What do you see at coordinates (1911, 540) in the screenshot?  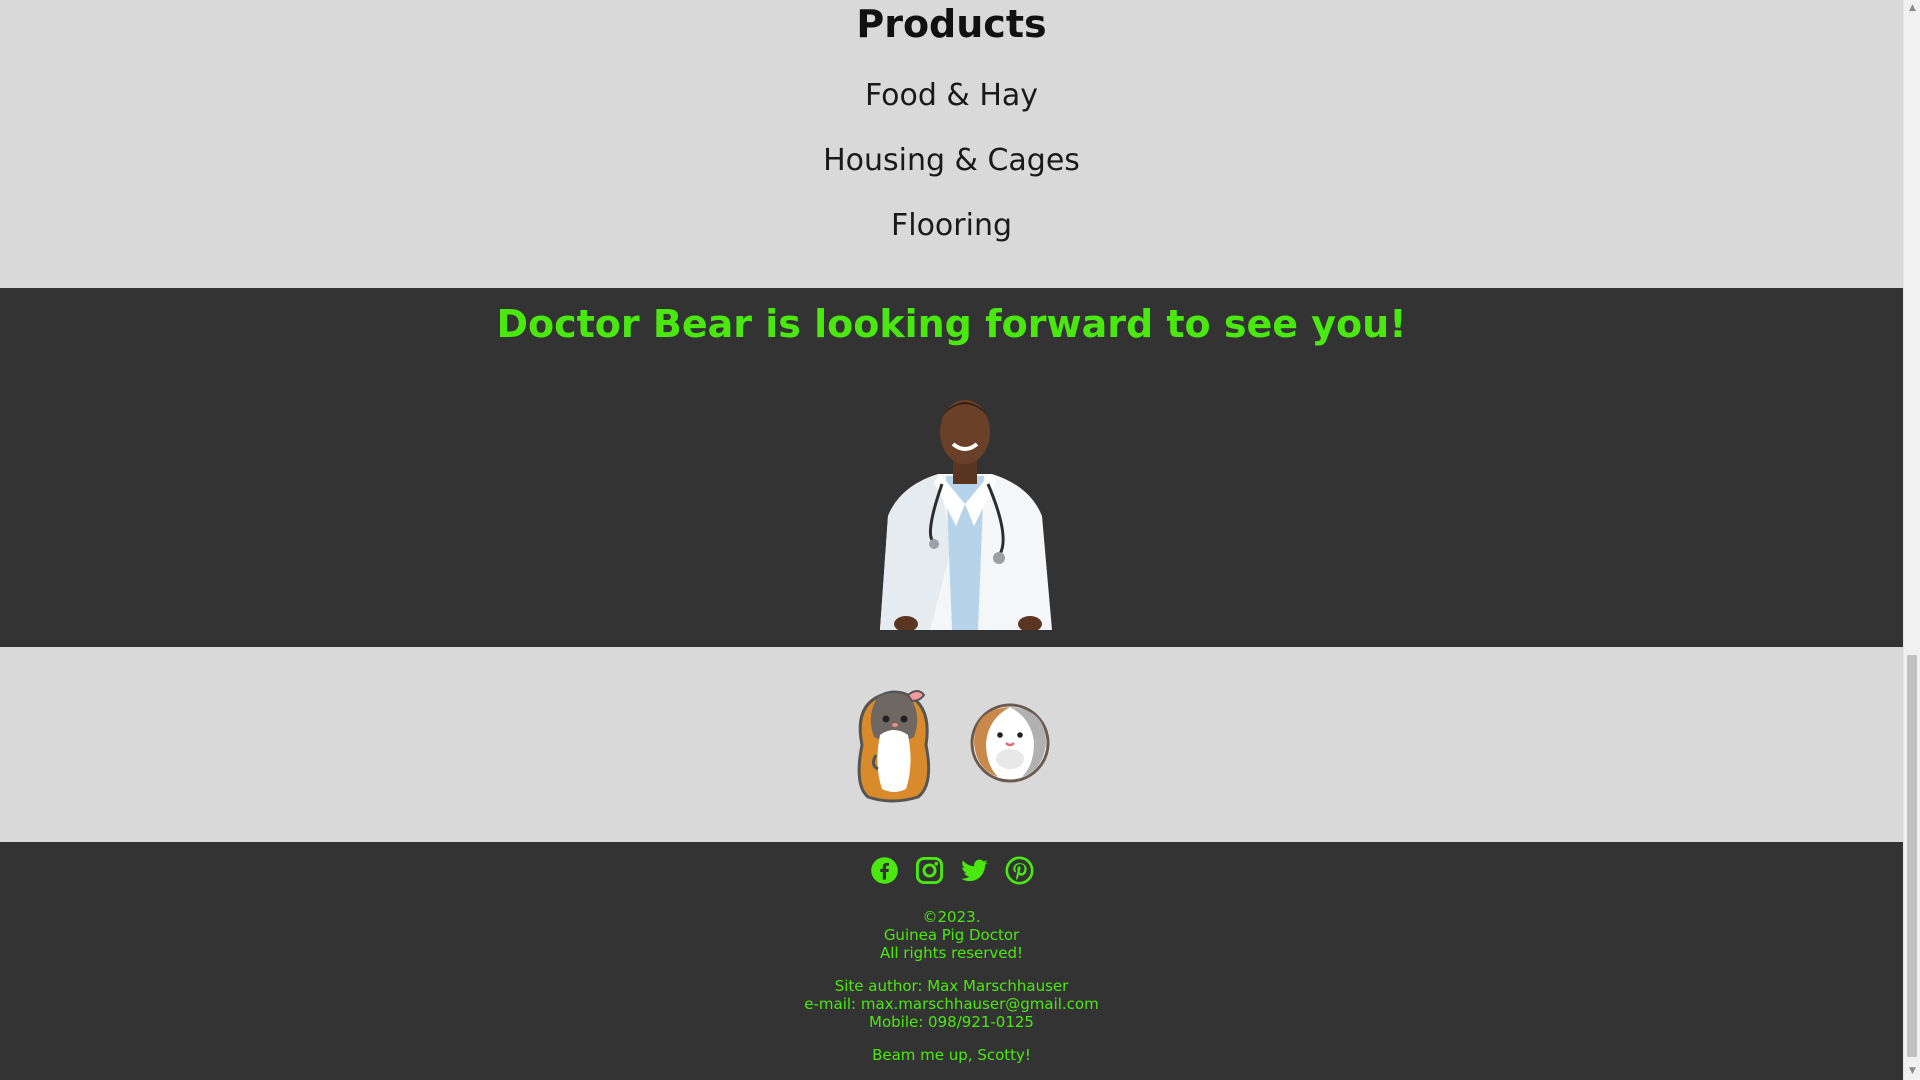 I see `vertical-scrollbar: ▲ ▼` at bounding box center [1911, 540].